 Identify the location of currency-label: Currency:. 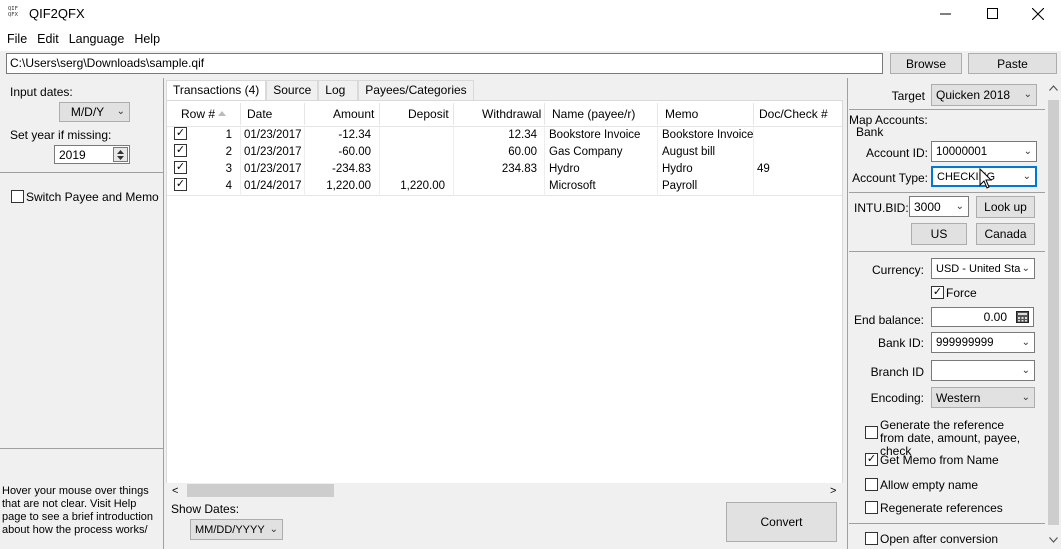
(897, 270).